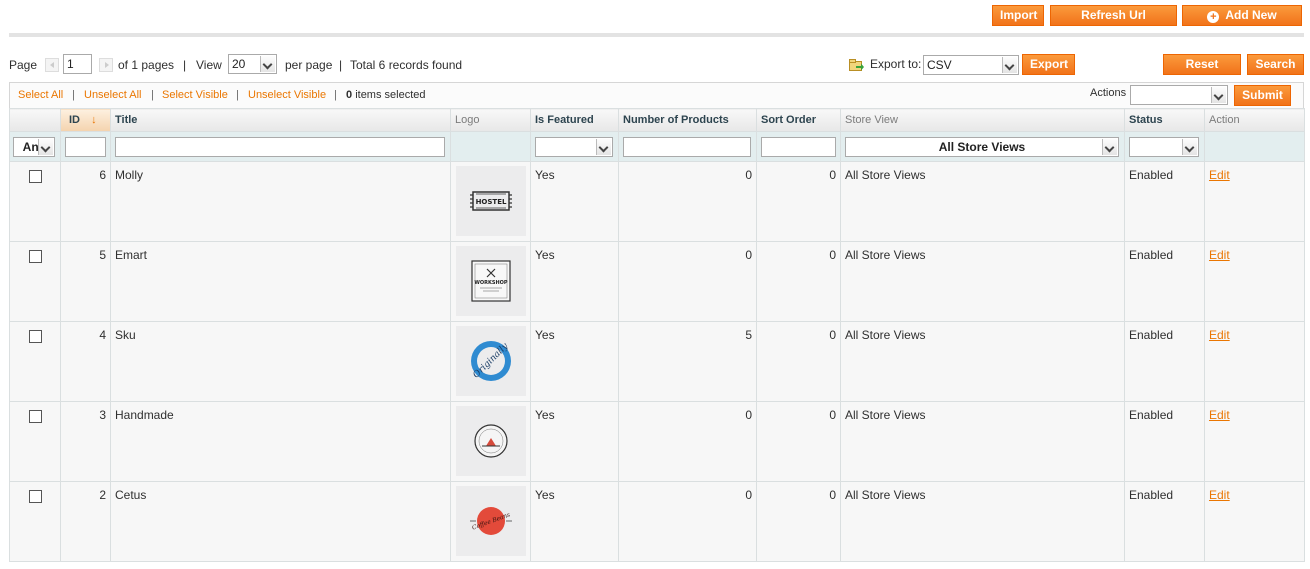 Image resolution: width=1310 pixels, height=569 pixels. Describe the element at coordinates (971, 65) in the screenshot. I see `export-format-select: CSV` at that location.